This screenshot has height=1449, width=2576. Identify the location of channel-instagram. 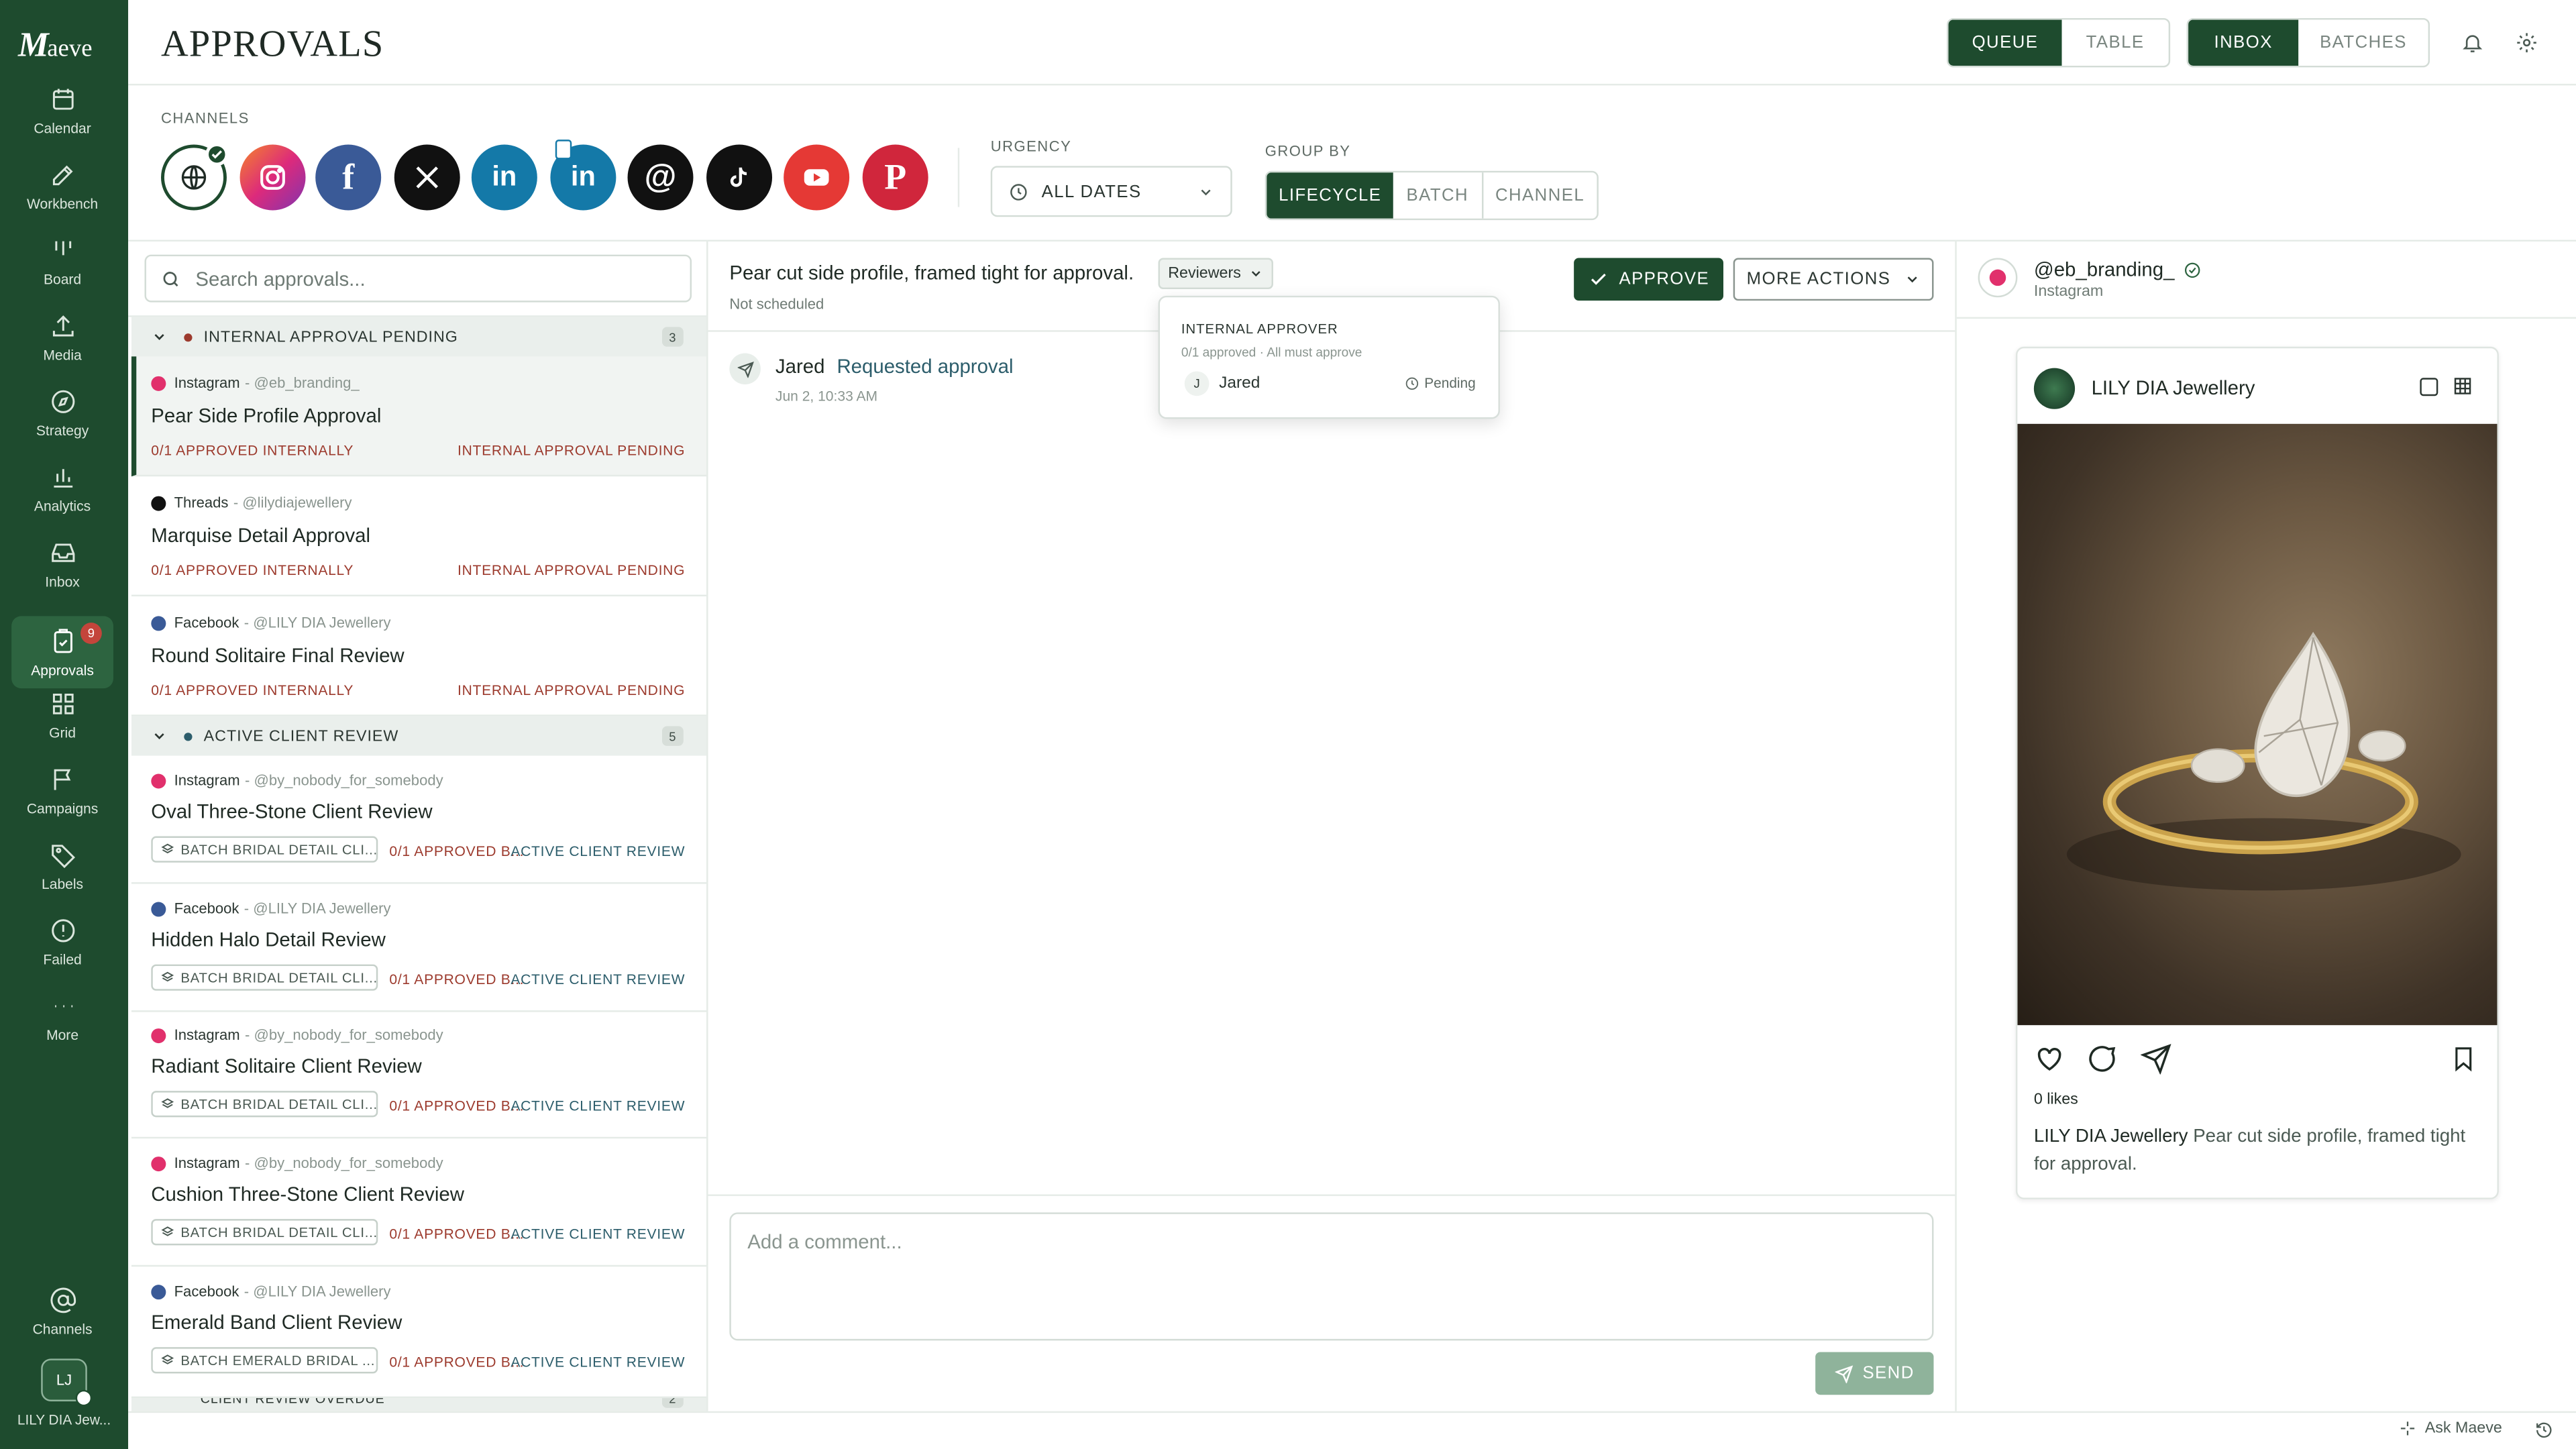
(272, 177).